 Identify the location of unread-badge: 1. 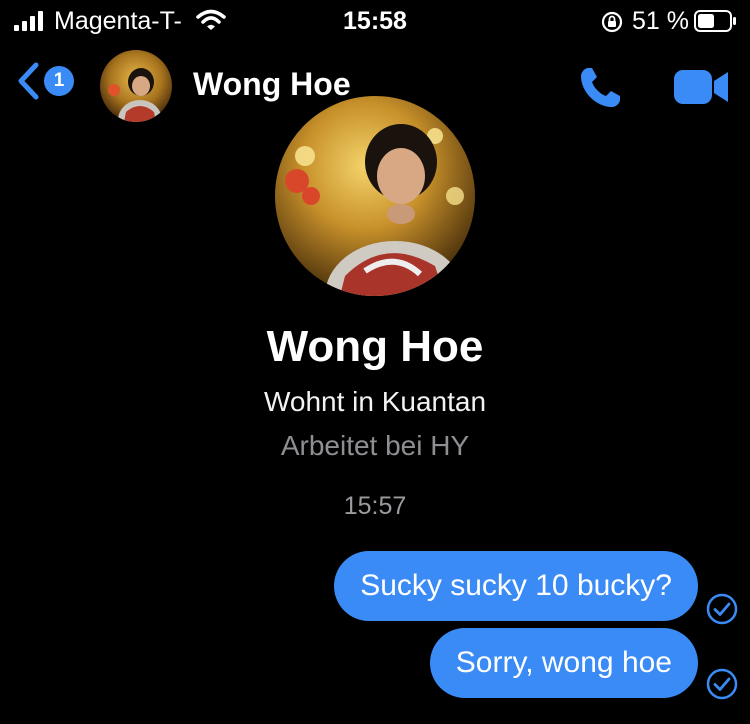
(59, 81).